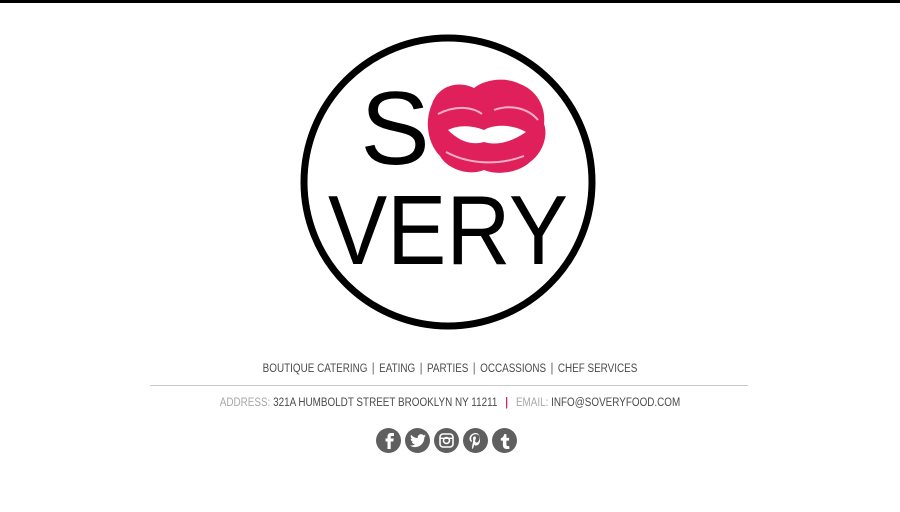 This screenshot has height=512, width=900. I want to click on instagram-icon, so click(446, 440).